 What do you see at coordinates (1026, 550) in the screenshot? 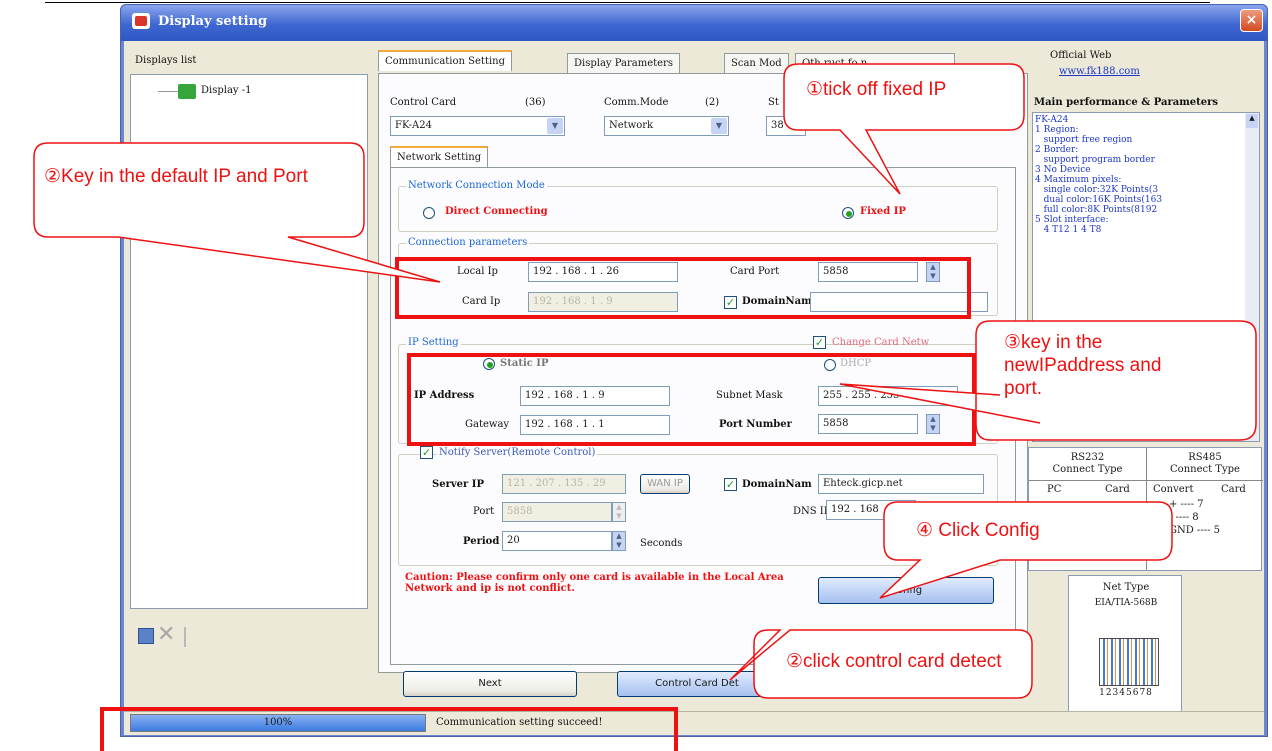
I see `callout-config-bubble` at bounding box center [1026, 550].